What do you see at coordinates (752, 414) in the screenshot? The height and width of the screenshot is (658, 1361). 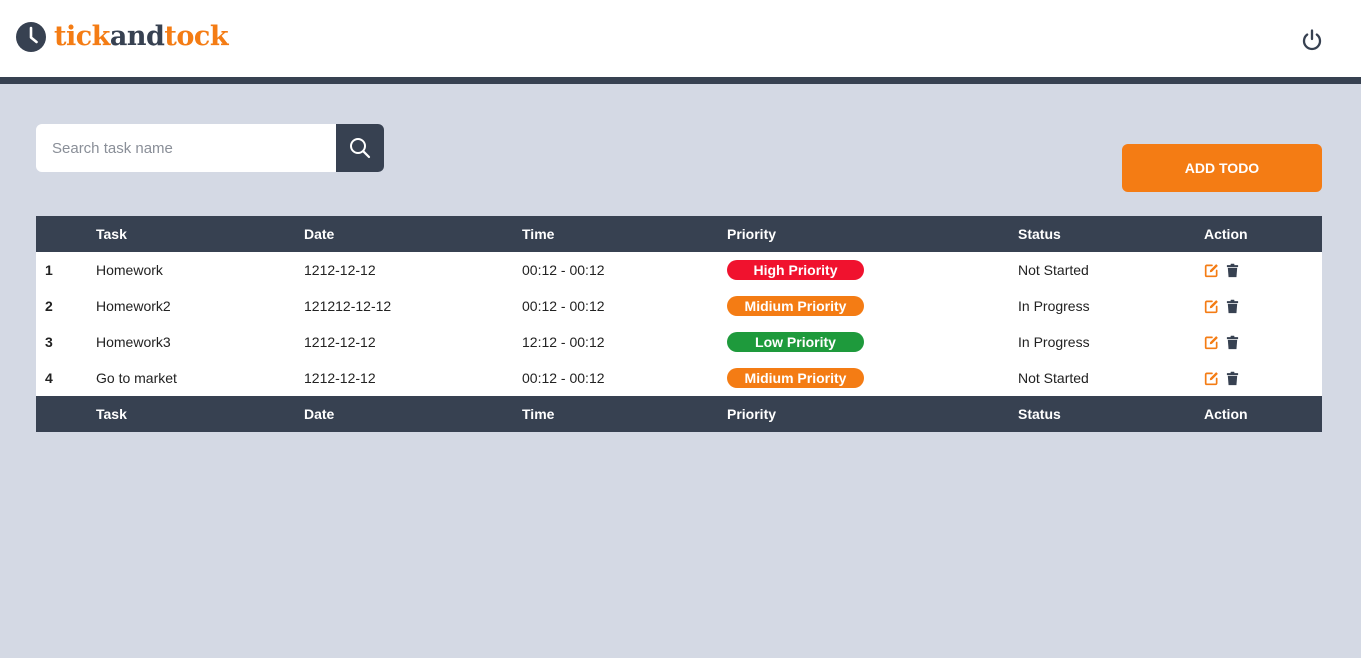 I see `column-footer-priority: Priority` at bounding box center [752, 414].